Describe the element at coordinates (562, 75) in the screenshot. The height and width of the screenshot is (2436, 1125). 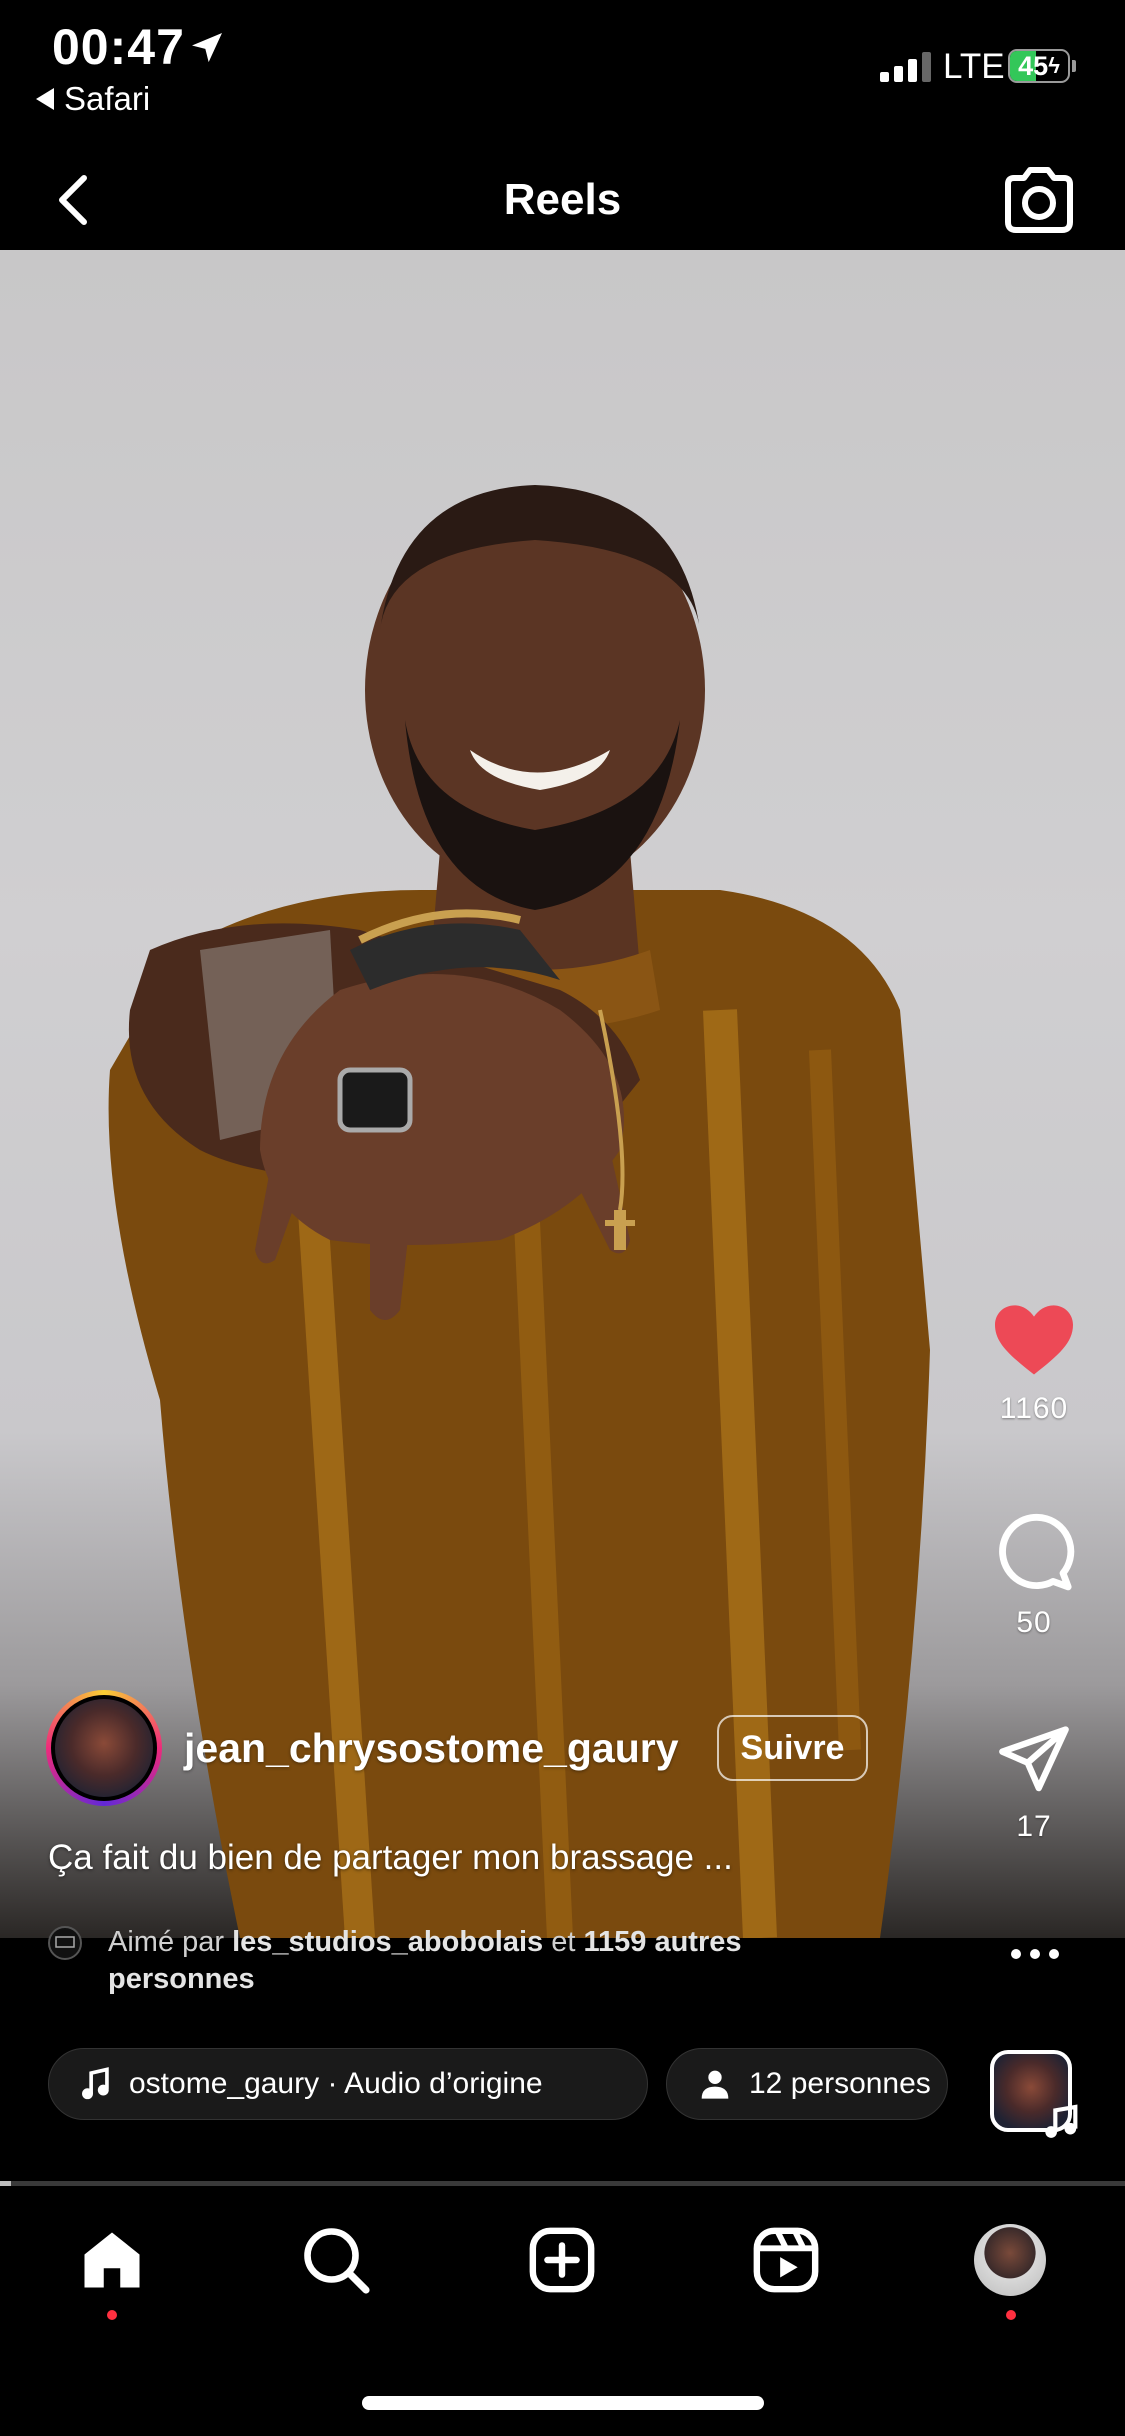
I see `status-bar: 00:47 Safari LTE 45 ϟ` at that location.